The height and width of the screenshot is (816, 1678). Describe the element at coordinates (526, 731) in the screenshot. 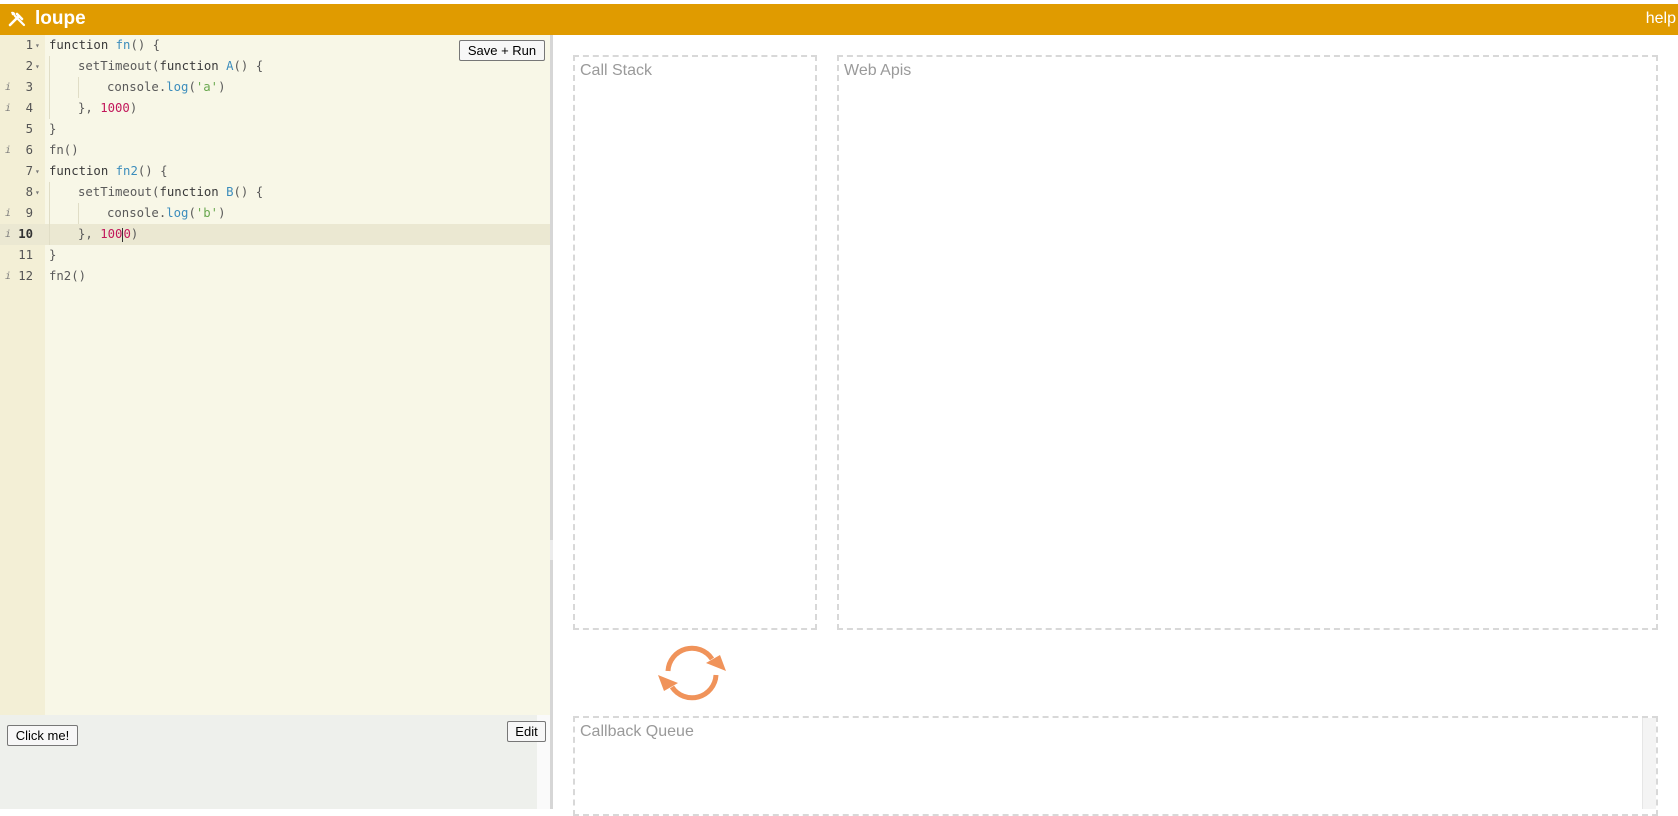

I see `edit-button: Edit` at that location.